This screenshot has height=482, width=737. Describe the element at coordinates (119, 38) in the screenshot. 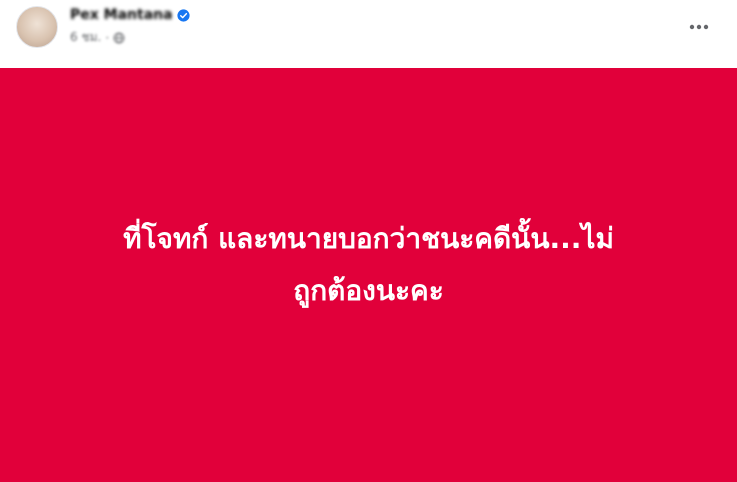

I see `globe-icon` at that location.